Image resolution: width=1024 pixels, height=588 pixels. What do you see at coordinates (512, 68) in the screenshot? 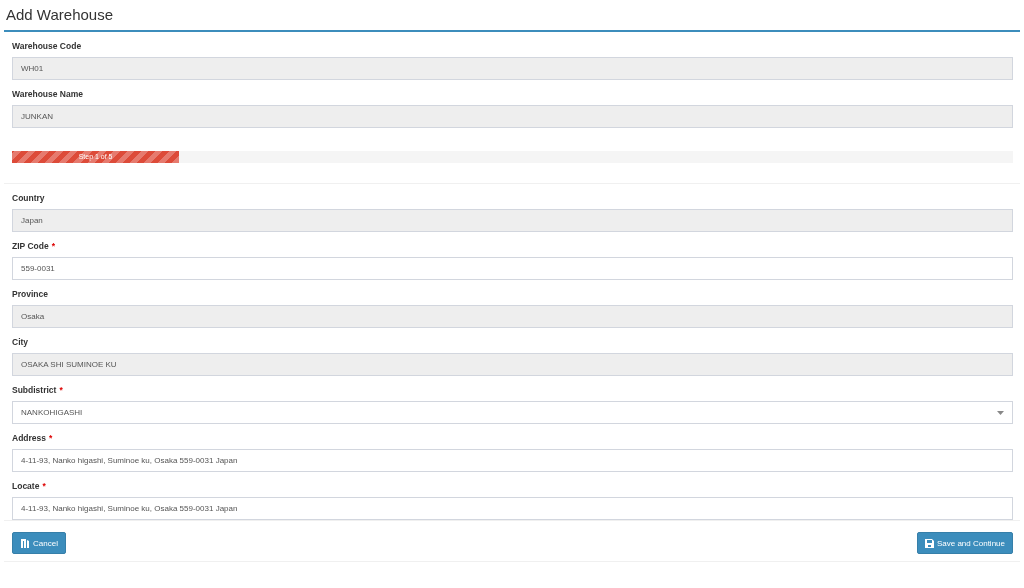
I see `input-field: WH01` at bounding box center [512, 68].